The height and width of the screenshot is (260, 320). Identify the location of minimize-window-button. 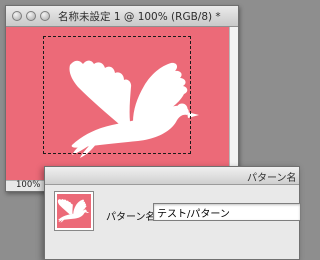
(31, 16).